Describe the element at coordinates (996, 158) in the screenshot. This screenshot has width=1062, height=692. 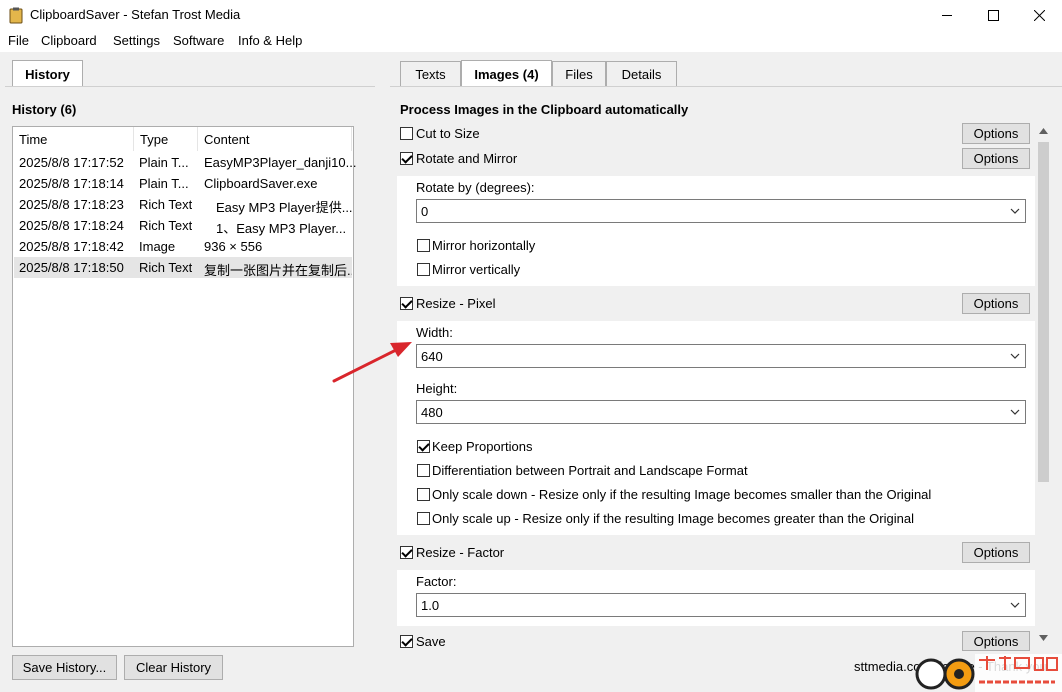
I see `rotate-mirror-options-button: Options` at that location.